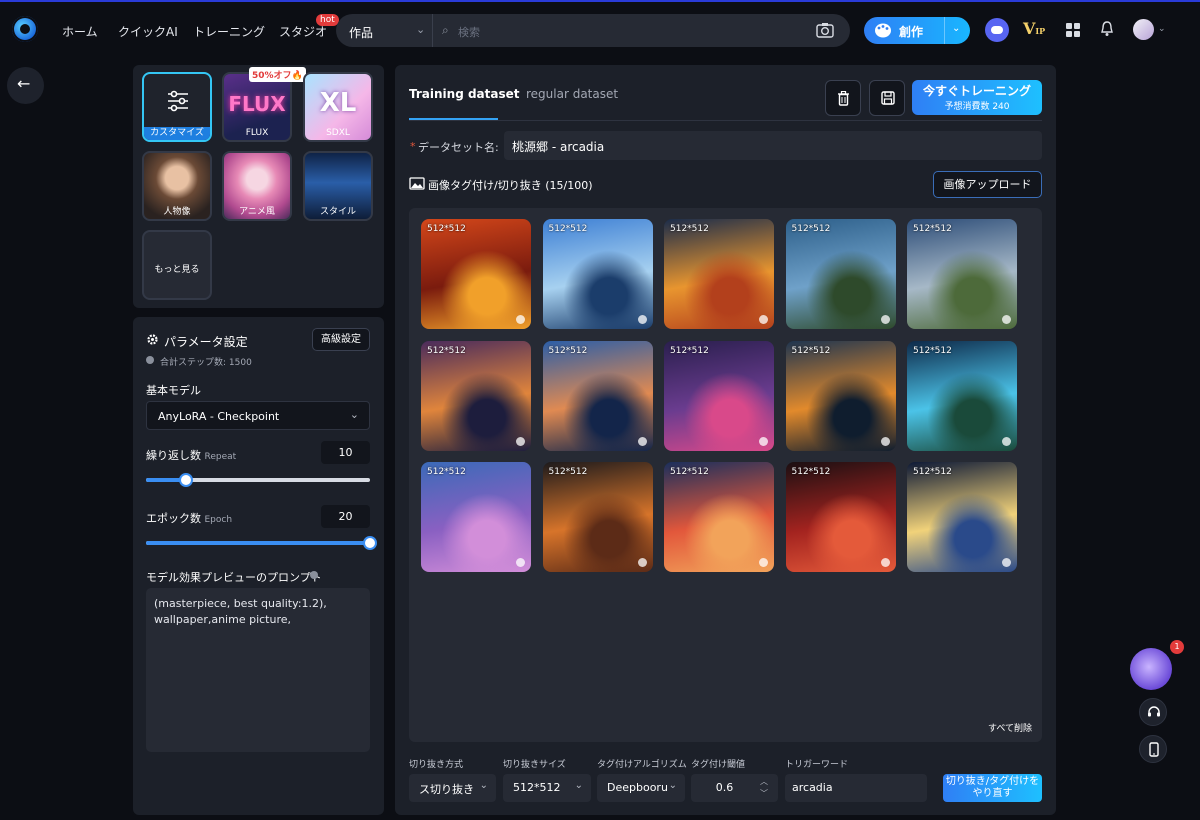 The height and width of the screenshot is (820, 1200). What do you see at coordinates (764, 781) in the screenshot?
I see `stepper-up-icon: ︿` at bounding box center [764, 781].